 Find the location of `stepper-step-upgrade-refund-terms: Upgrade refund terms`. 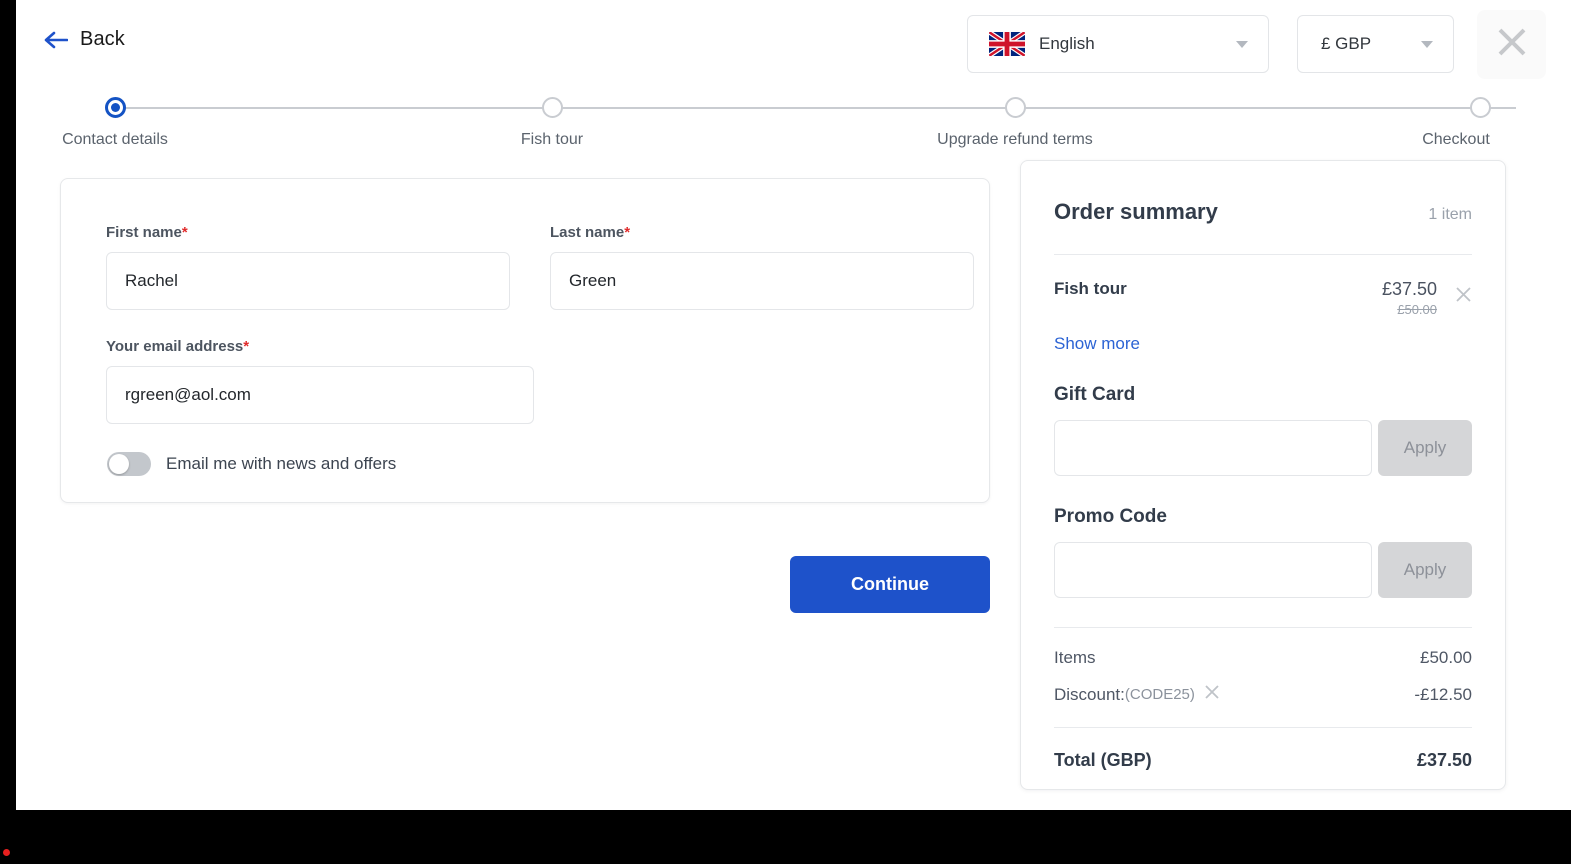

stepper-step-upgrade-refund-terms: Upgrade refund terms is located at coordinates (1015, 118).